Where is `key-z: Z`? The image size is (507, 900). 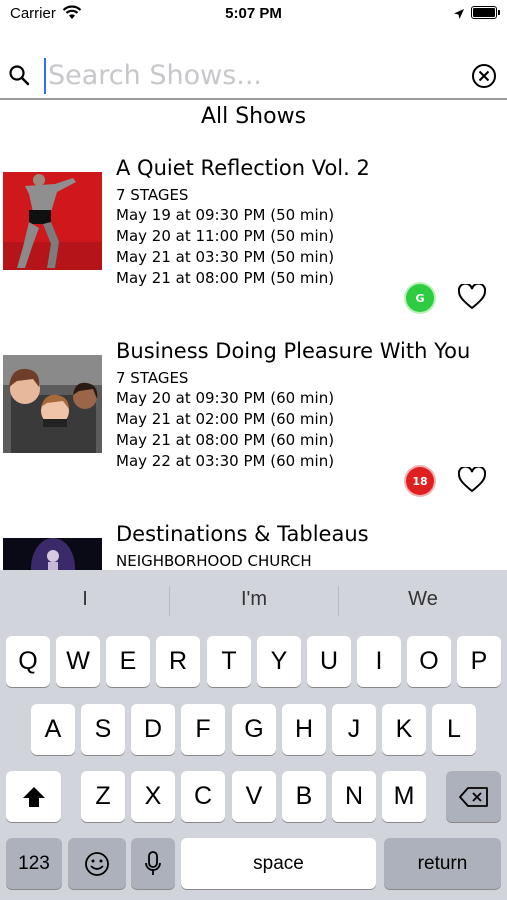 key-z: Z is located at coordinates (103, 796).